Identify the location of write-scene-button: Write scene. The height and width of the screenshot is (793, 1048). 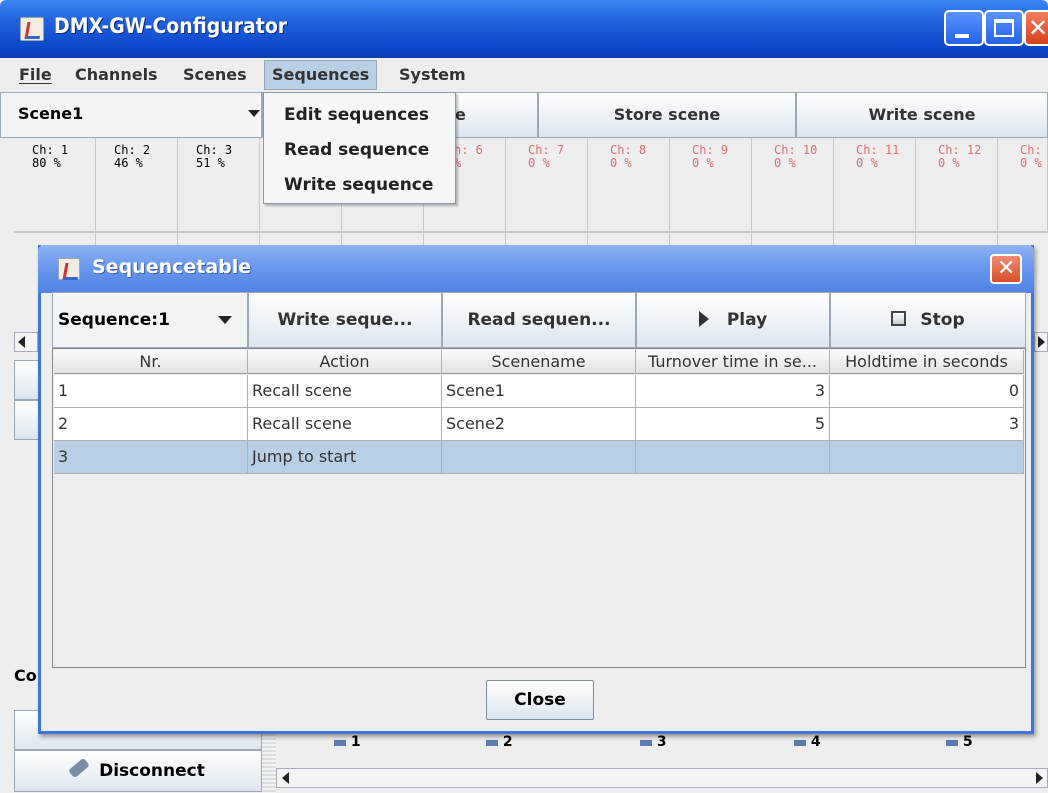
(922, 115).